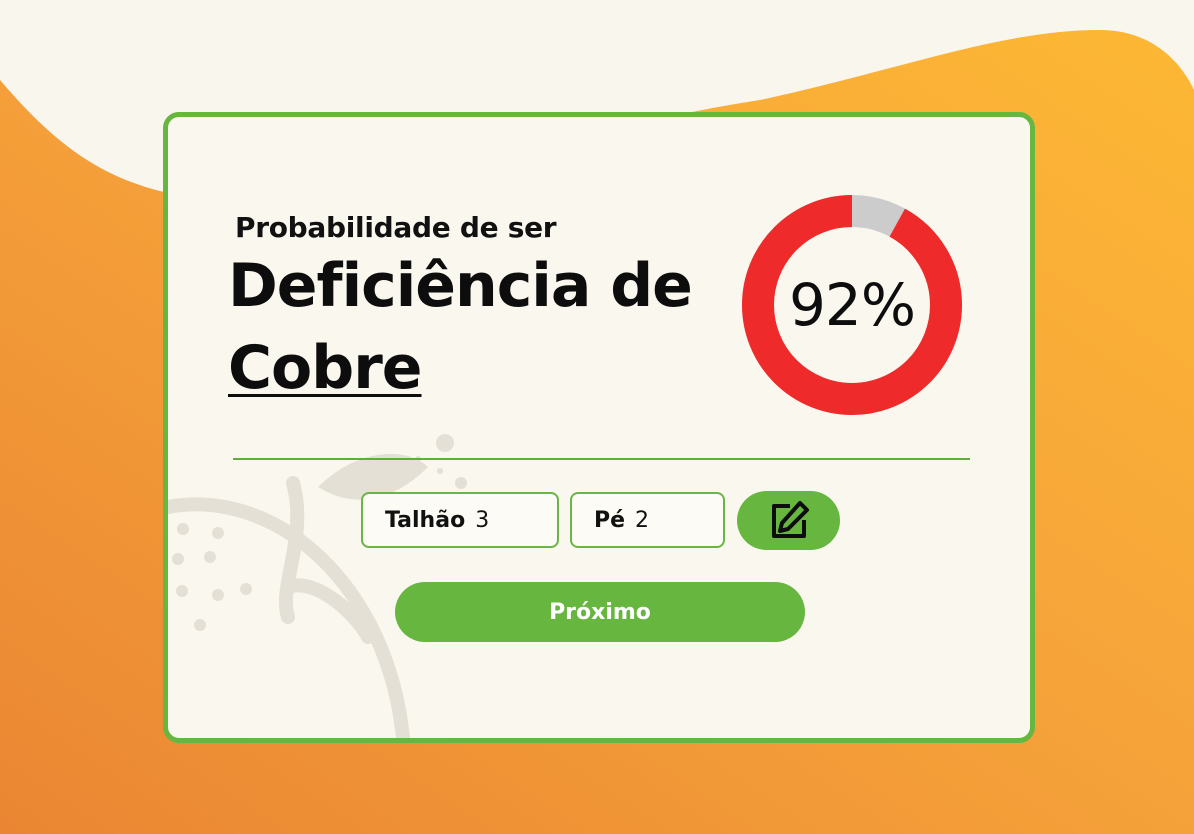  Describe the element at coordinates (460, 327) in the screenshot. I see `page-title: Deficiência de Cobre` at that location.